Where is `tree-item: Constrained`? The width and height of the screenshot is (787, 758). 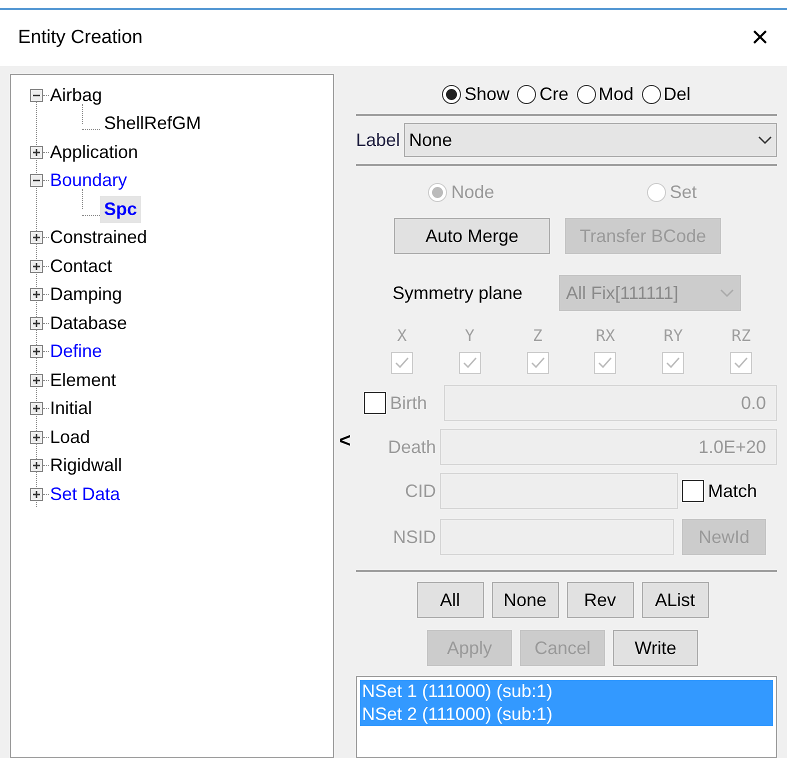 tree-item: Constrained is located at coordinates (98, 238).